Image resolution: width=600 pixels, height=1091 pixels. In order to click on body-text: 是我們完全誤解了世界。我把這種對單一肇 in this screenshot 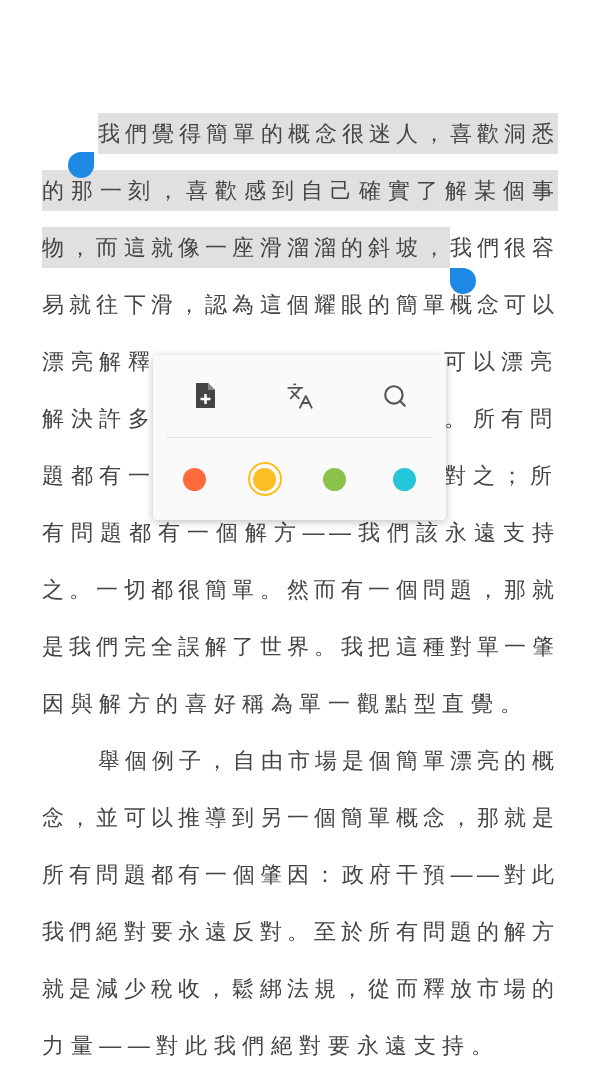, I will do `click(300, 646)`.